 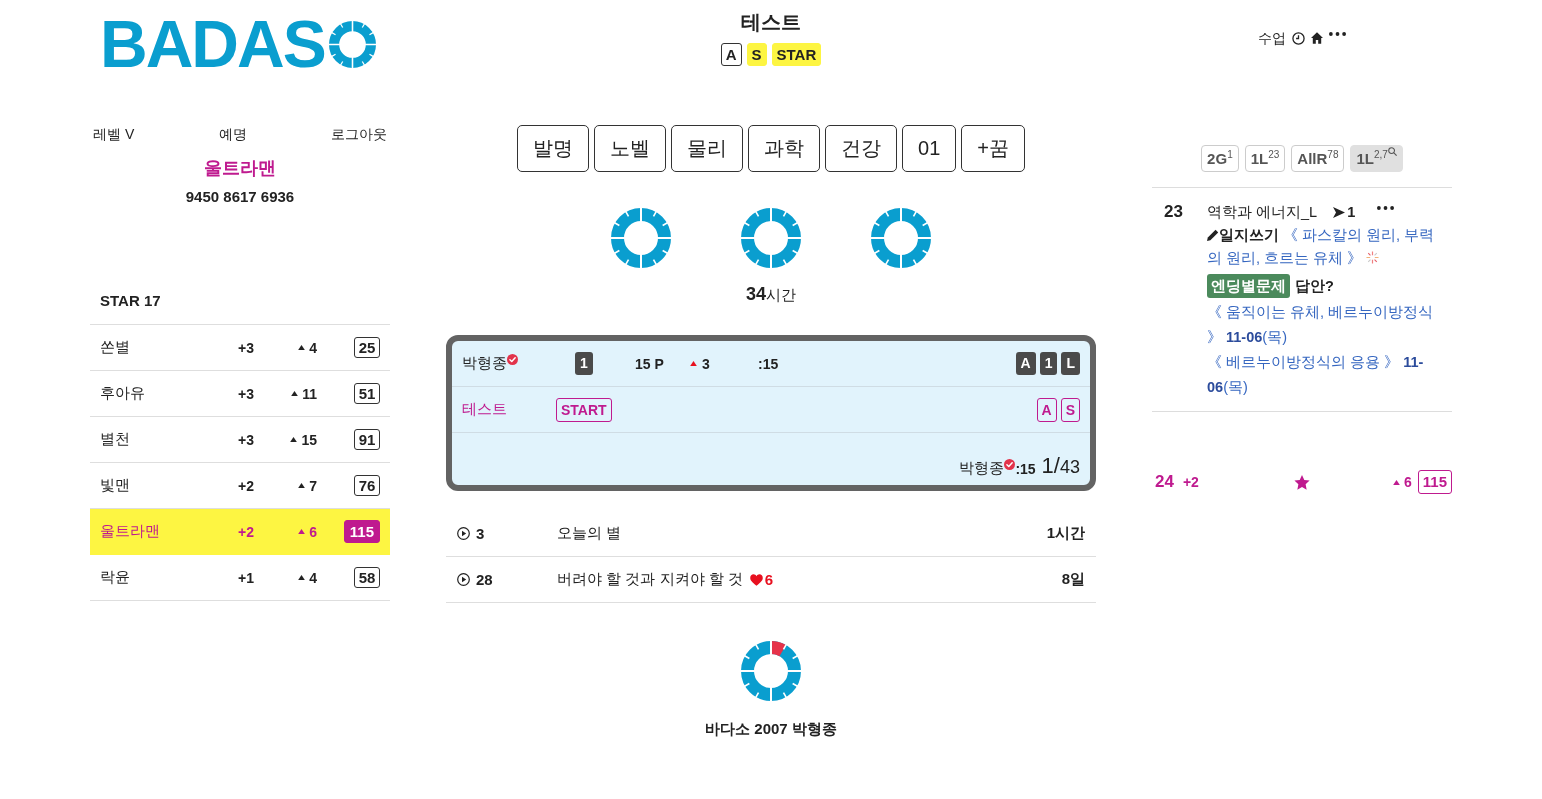 I want to click on profile-link: 레벨 V, so click(x=114, y=134).